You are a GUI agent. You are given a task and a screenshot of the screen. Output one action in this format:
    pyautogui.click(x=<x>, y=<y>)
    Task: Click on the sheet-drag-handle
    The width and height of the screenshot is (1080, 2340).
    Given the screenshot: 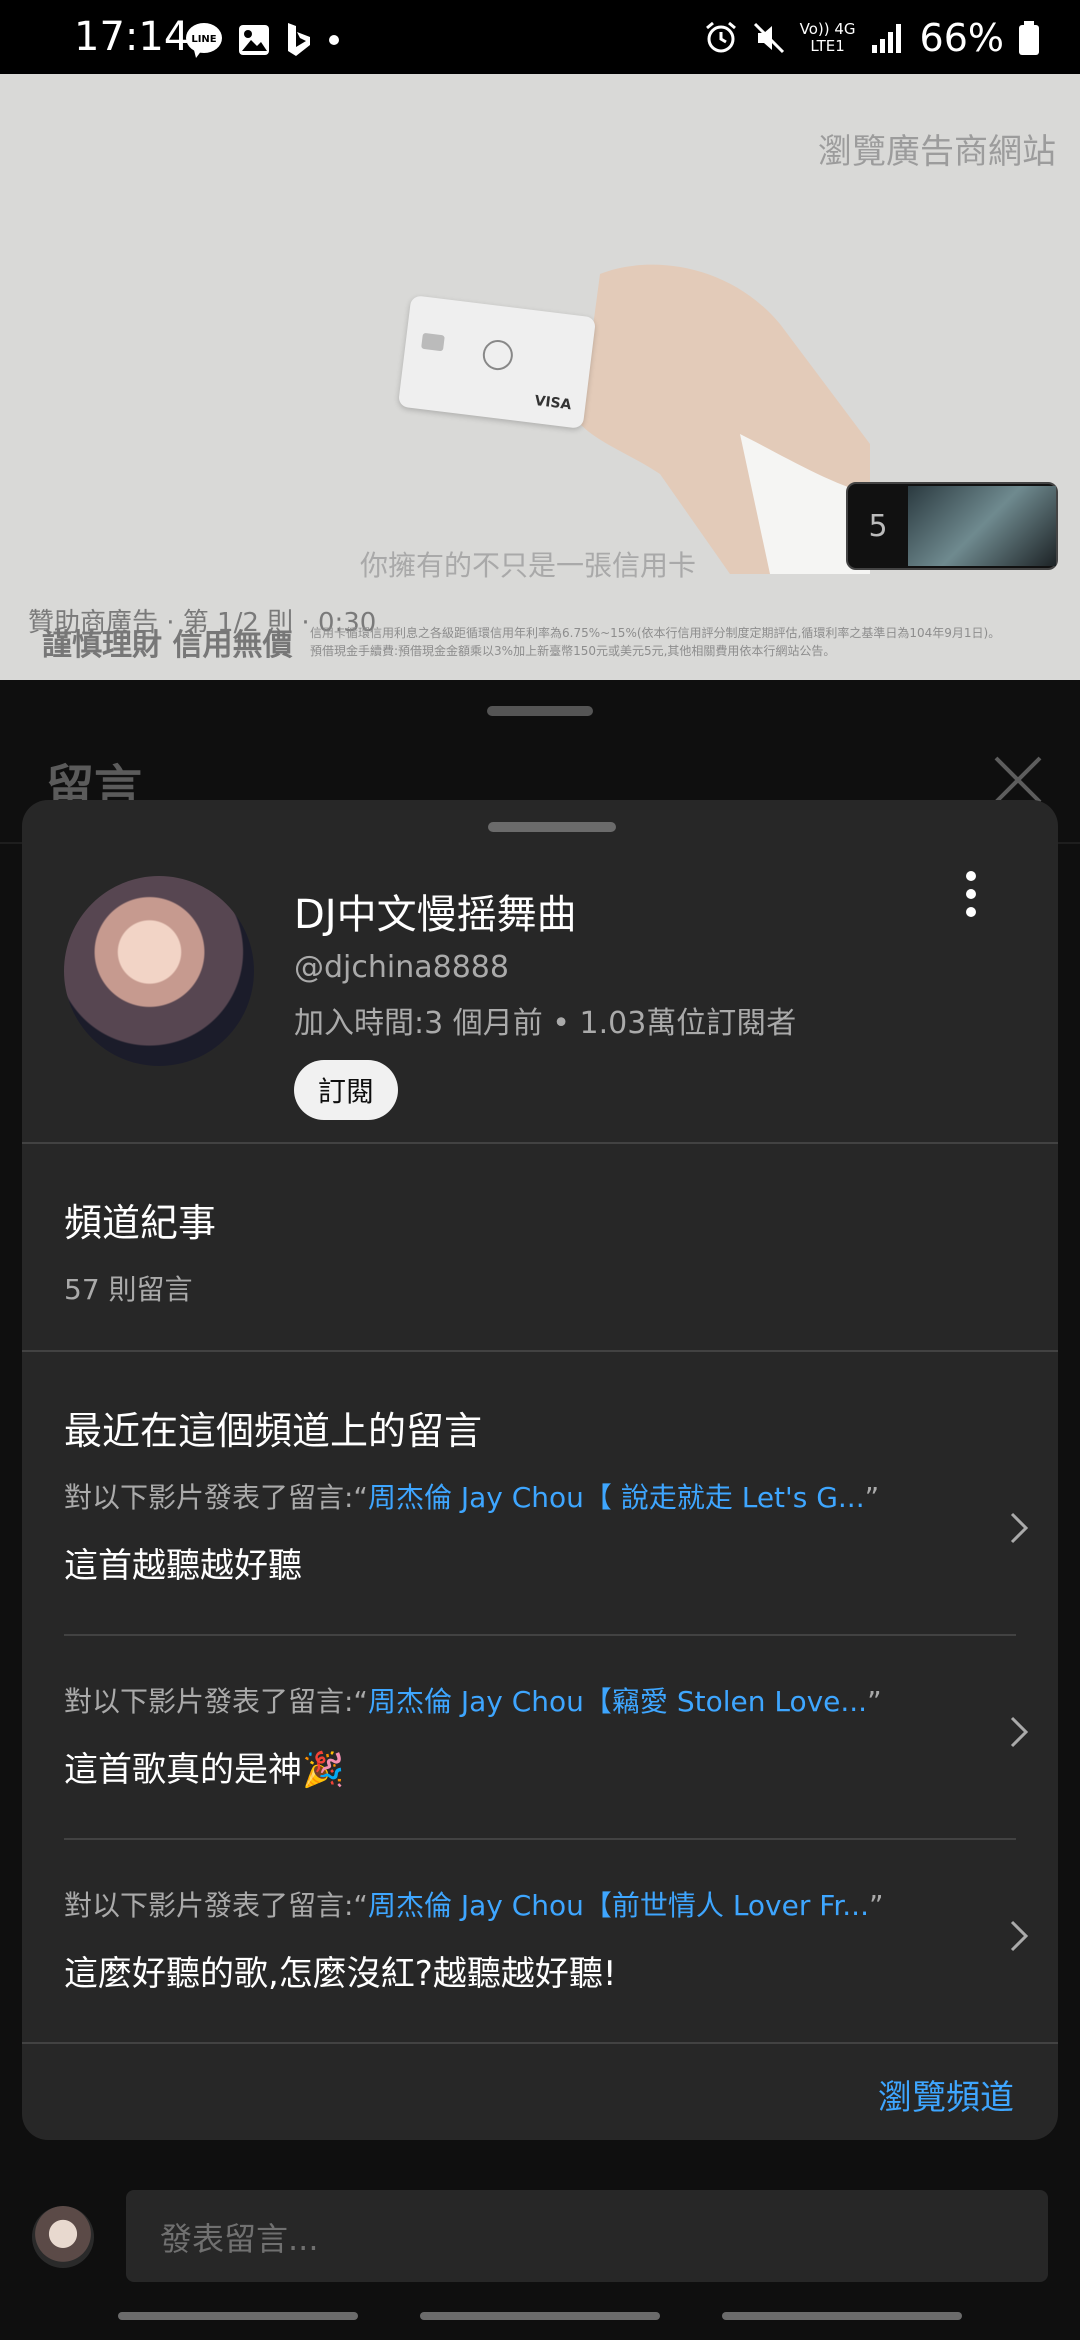 What is the action you would take?
    pyautogui.click(x=552, y=827)
    